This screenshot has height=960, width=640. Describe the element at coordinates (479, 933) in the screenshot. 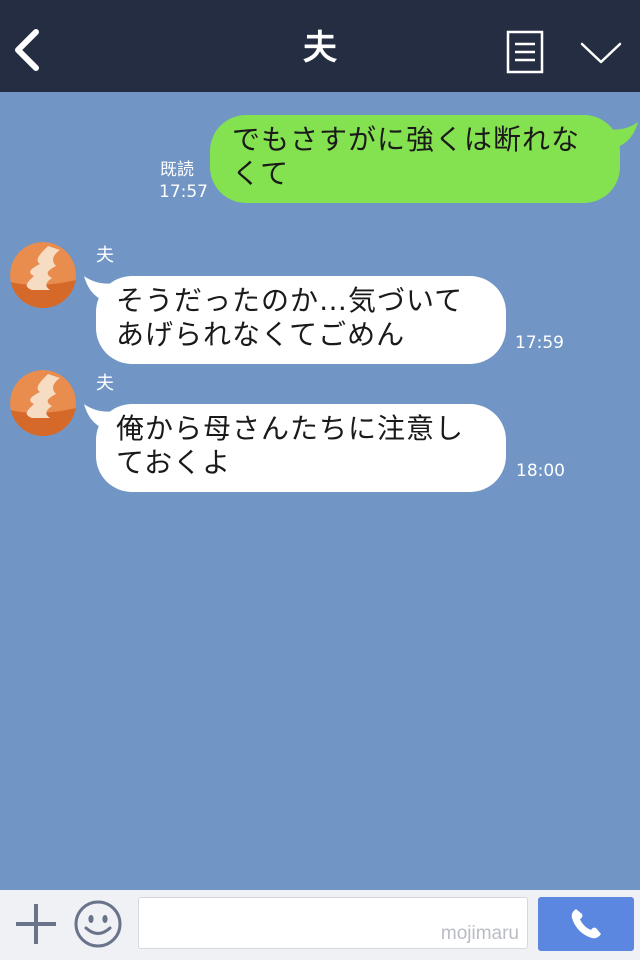

I see `watermark: mojimaru` at that location.